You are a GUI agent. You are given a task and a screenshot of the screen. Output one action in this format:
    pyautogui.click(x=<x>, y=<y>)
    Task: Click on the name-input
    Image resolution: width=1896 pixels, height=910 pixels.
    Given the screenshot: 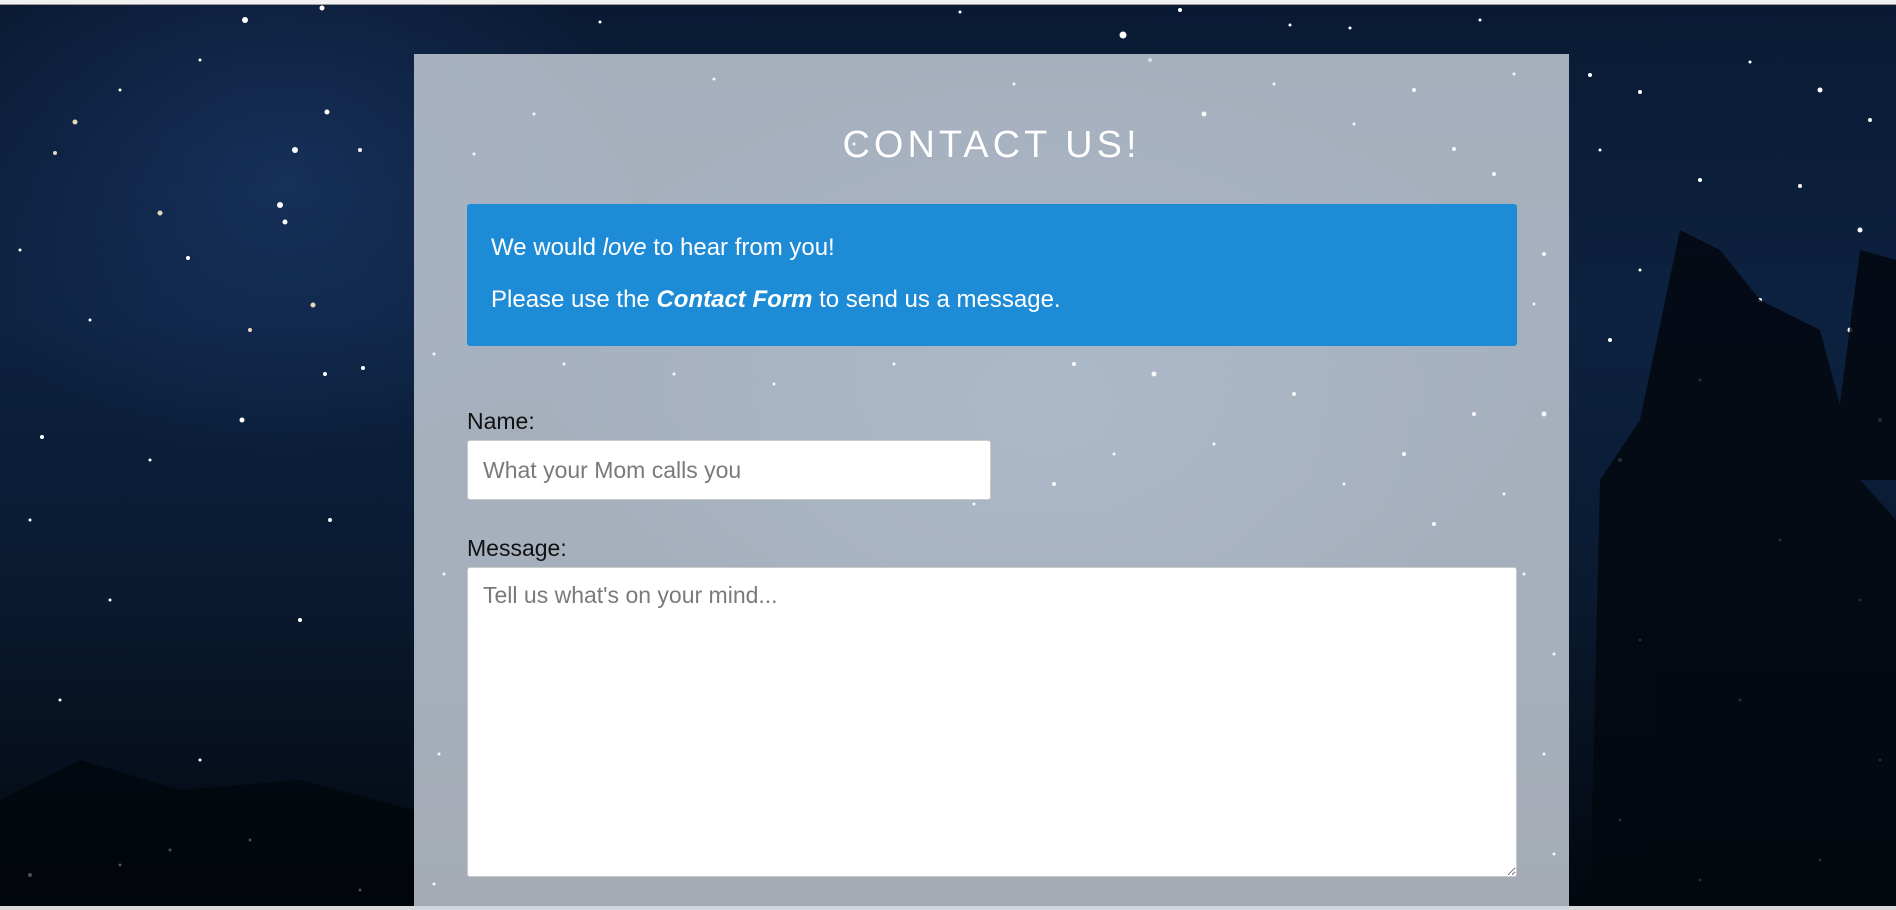 What is the action you would take?
    pyautogui.click(x=729, y=470)
    